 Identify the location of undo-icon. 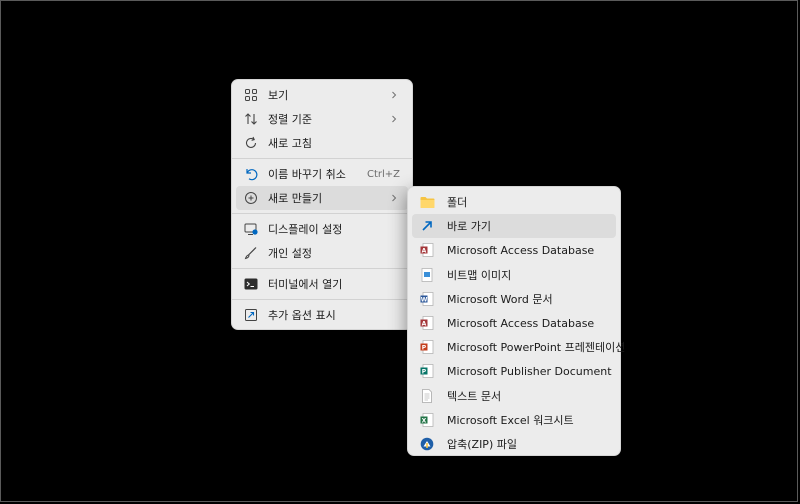
(251, 174).